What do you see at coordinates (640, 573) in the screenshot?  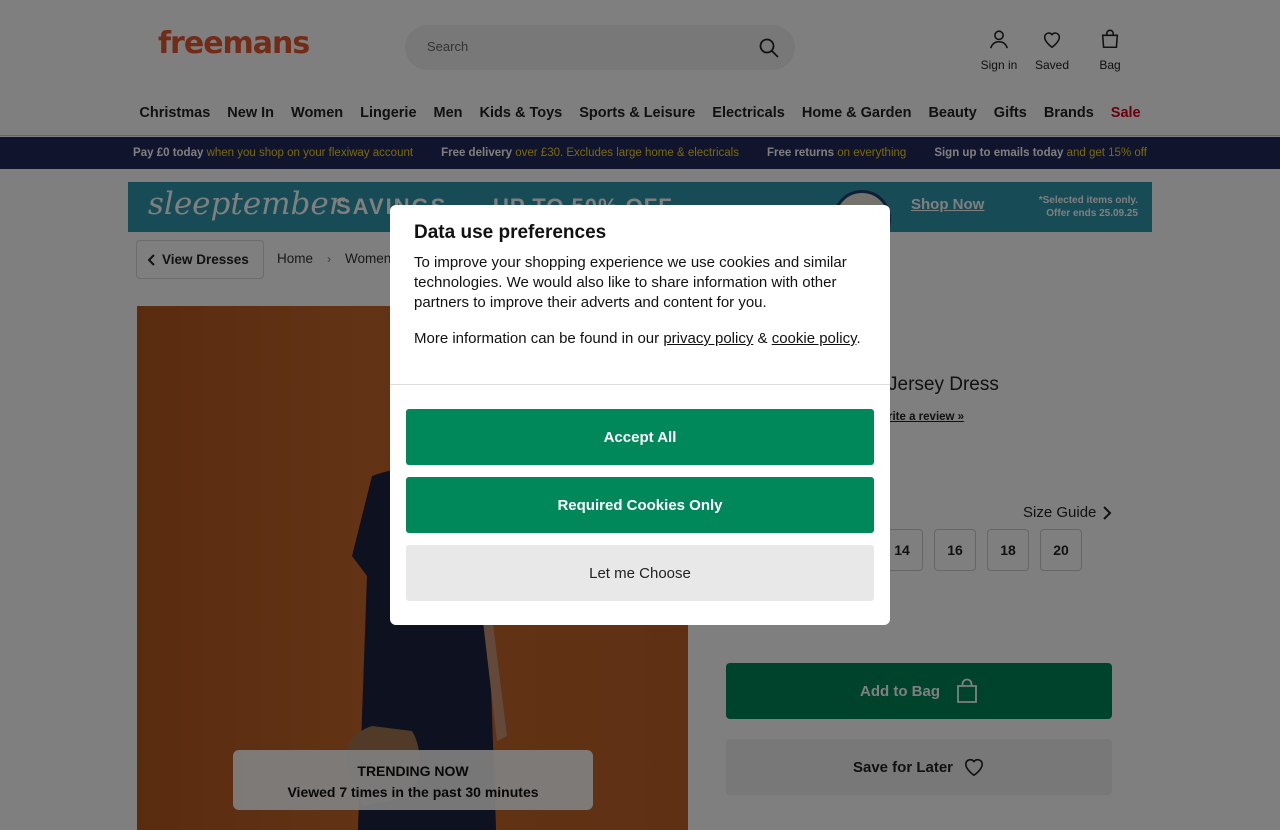 I see `let-me-choose-button: Let me Choose` at bounding box center [640, 573].